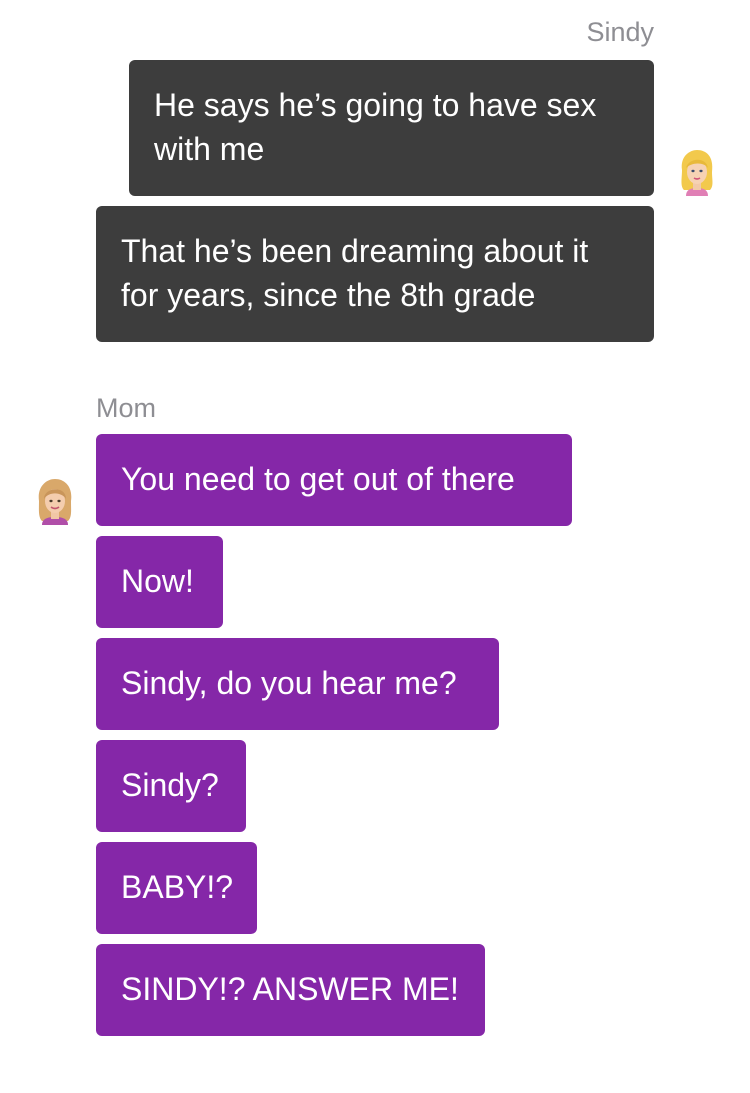 Image resolution: width=750 pixels, height=1093 pixels. What do you see at coordinates (391, 128) in the screenshot?
I see `message-bubble: He says he’s going to have sex with me` at bounding box center [391, 128].